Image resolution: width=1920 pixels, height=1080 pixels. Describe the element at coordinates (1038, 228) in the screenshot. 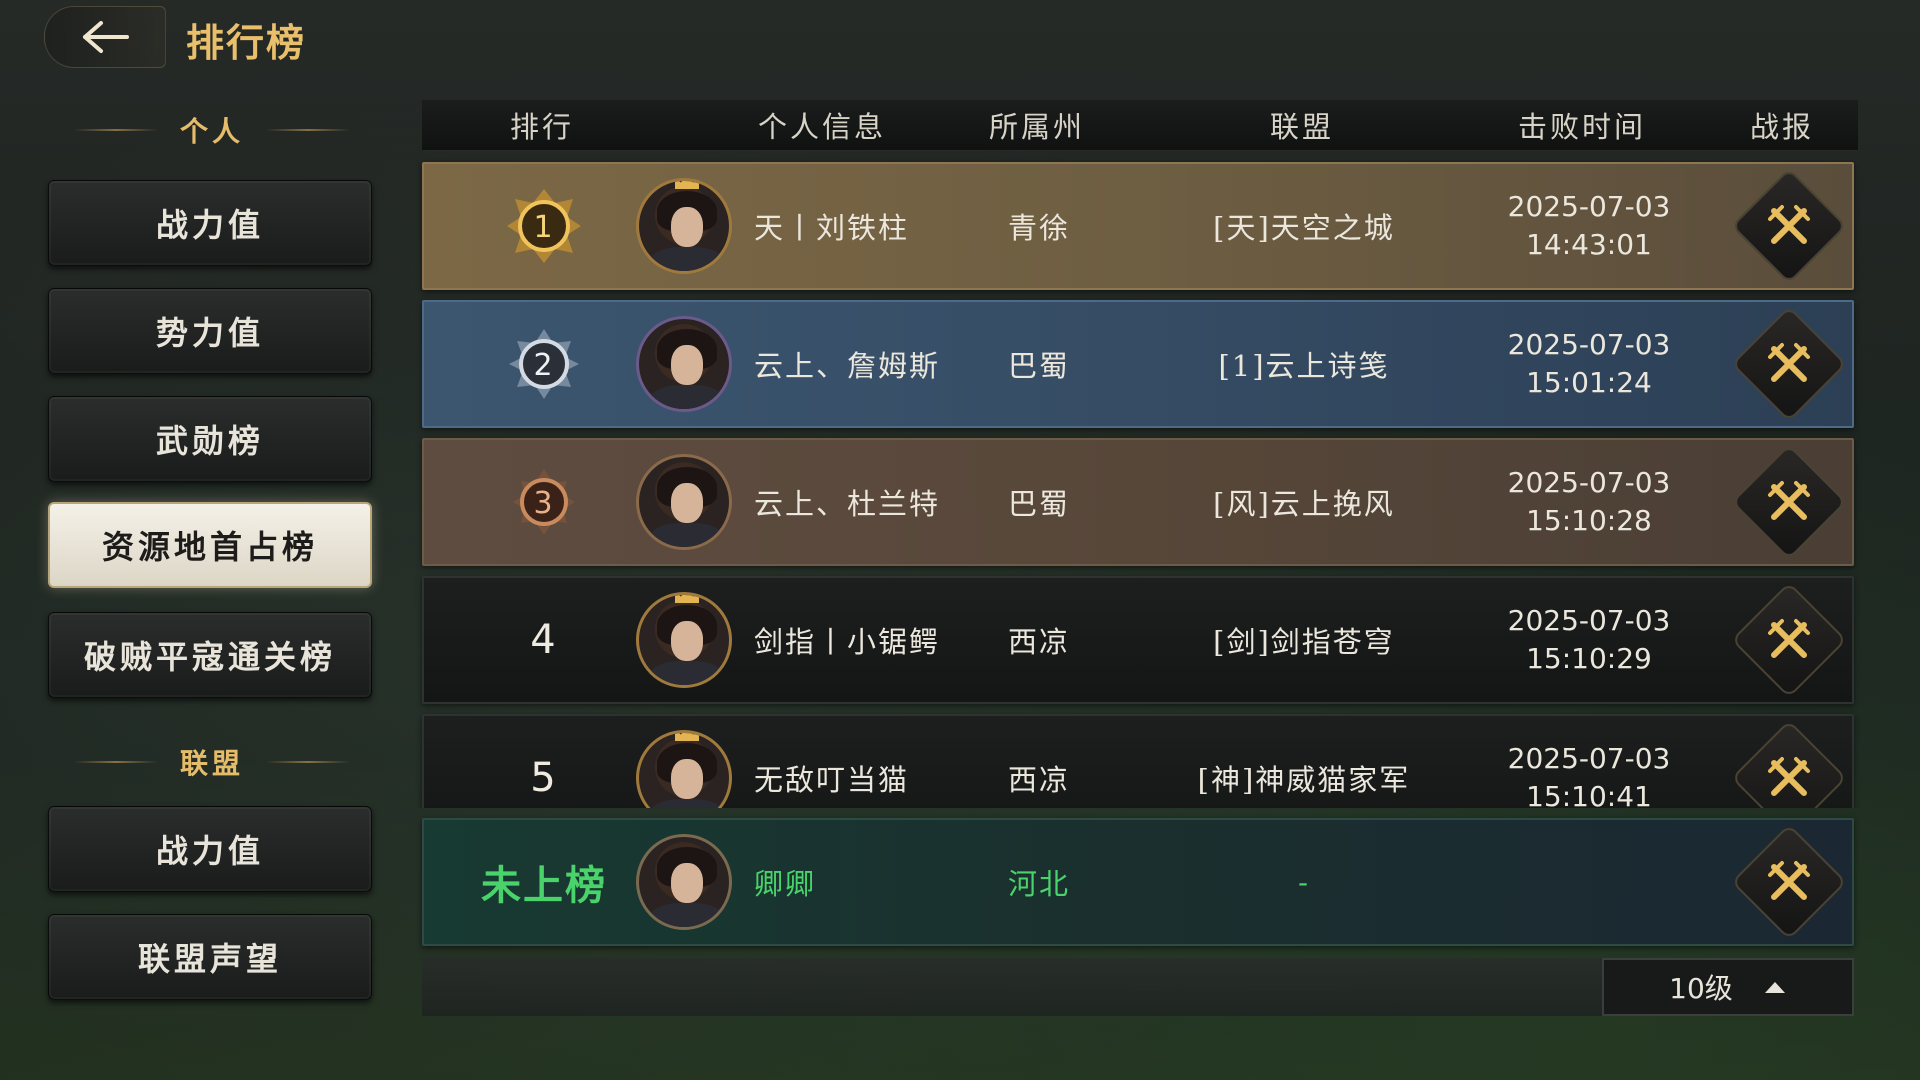

I see `player-state: 青徐` at that location.